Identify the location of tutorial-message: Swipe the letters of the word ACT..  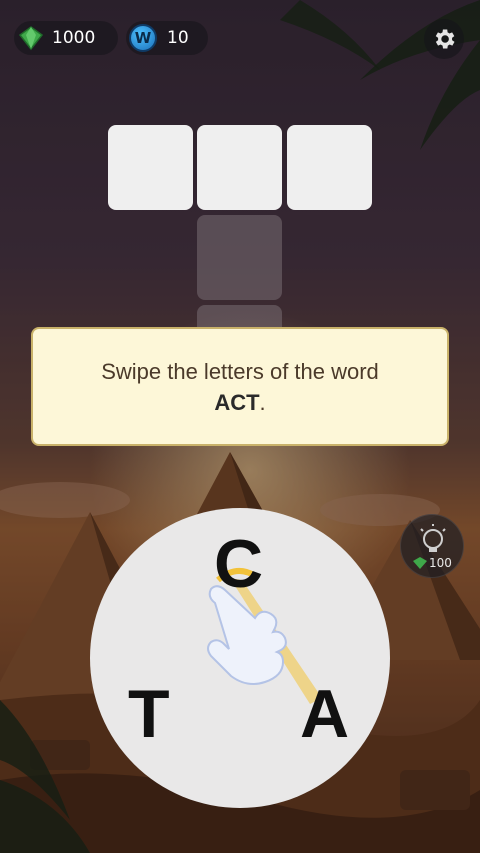
(240, 386).